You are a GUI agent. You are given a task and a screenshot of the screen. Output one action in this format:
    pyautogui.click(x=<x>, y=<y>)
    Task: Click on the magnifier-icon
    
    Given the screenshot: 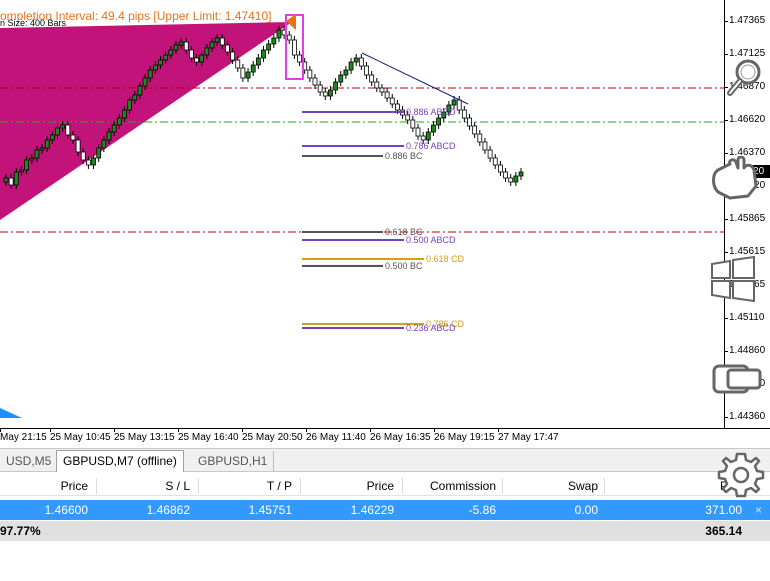 What is the action you would take?
    pyautogui.click(x=746, y=79)
    